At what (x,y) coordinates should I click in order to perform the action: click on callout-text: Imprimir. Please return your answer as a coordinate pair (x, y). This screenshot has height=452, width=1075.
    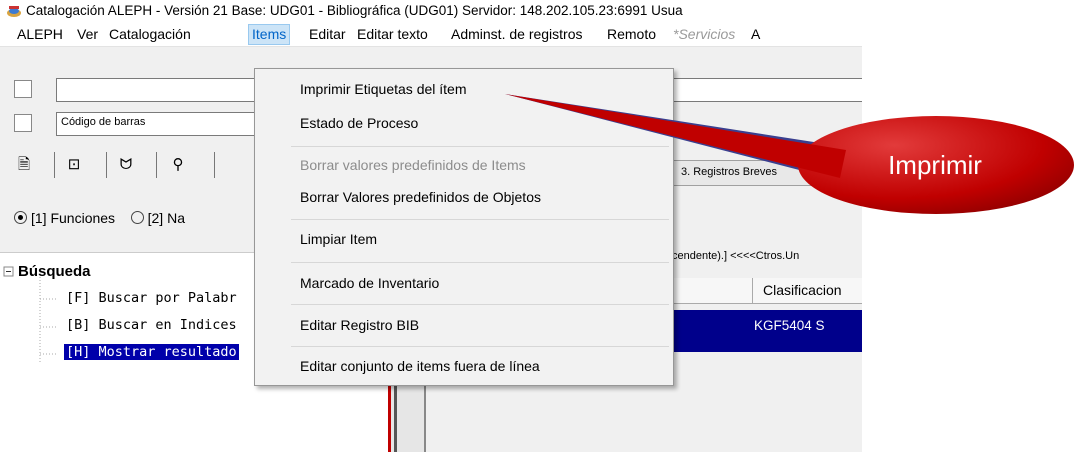
    Looking at the image, I should click on (935, 165).